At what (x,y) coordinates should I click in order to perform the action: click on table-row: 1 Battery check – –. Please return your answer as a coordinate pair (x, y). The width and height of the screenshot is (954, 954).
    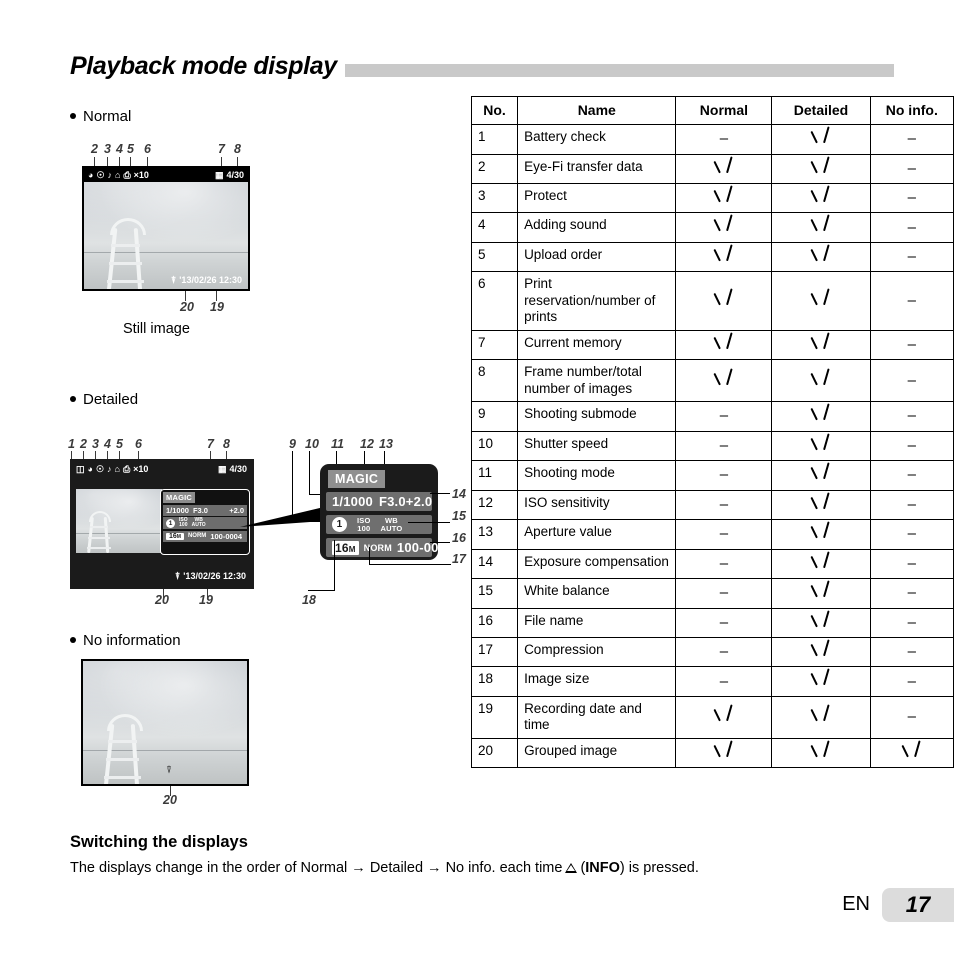
    Looking at the image, I should click on (712, 139).